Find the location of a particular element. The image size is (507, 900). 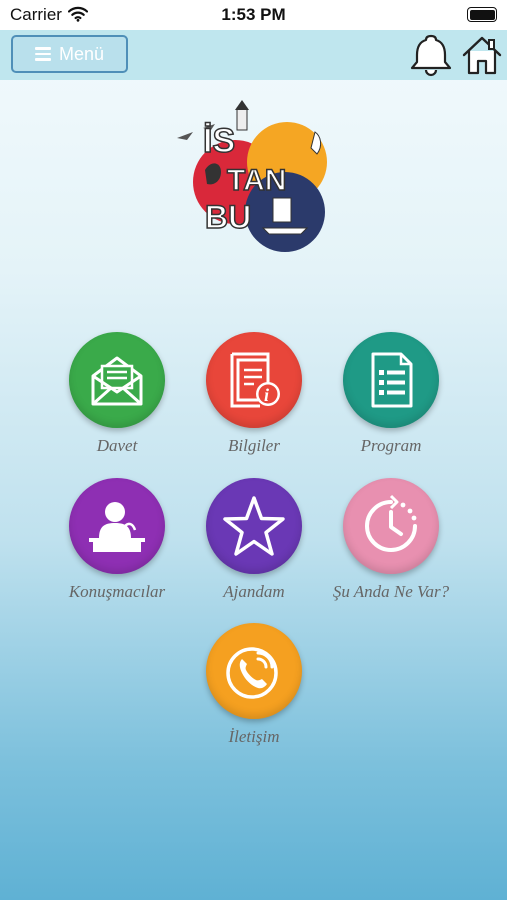

speaker-podium-icon is located at coordinates (117, 527).